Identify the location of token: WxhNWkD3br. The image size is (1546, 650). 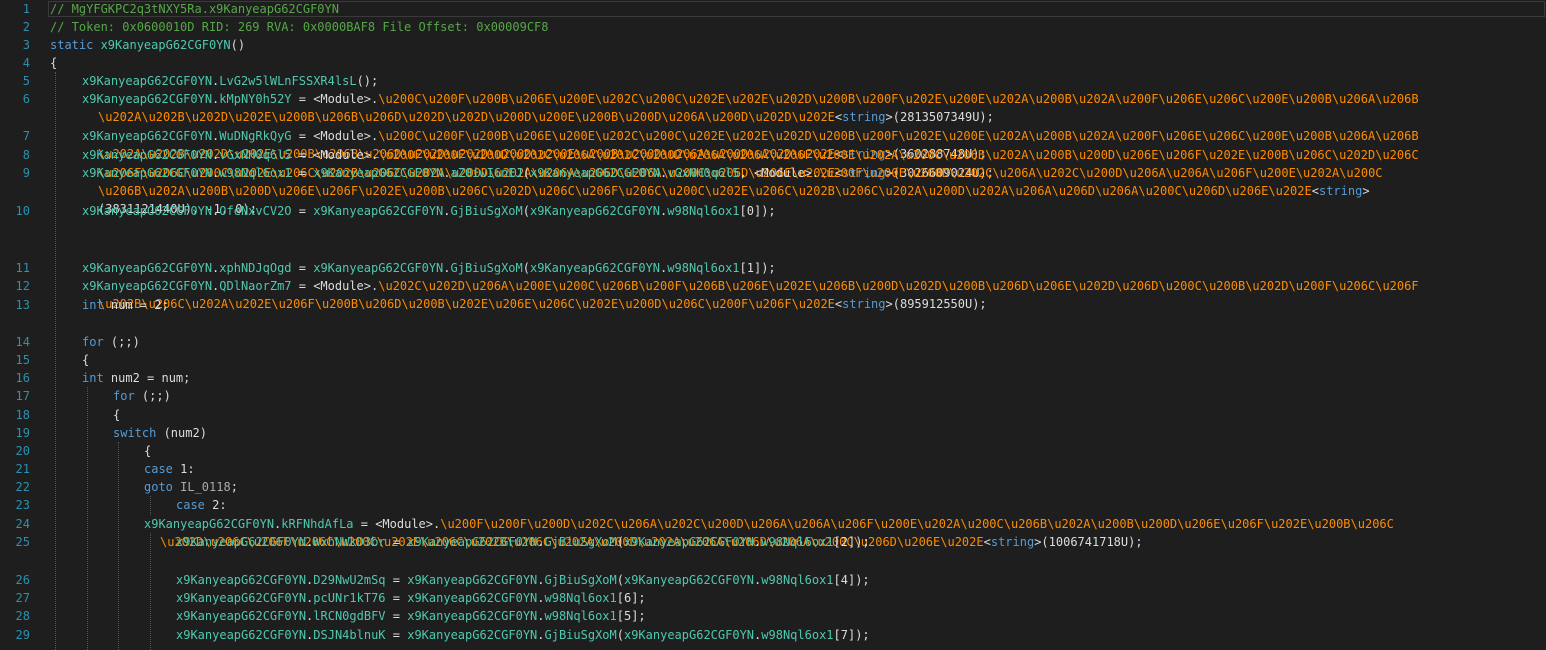
(349, 542).